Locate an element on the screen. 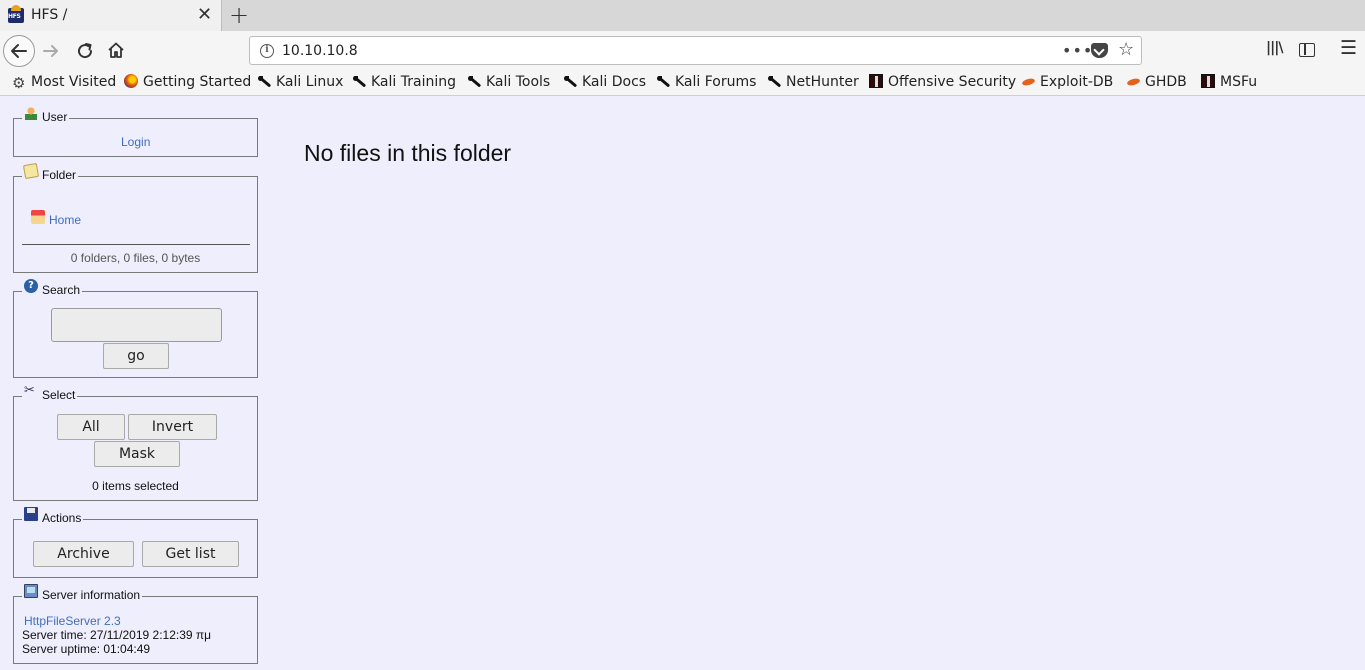 The height and width of the screenshot is (670, 1365). folder-panel: Folder Home 0 folders, 0 files, 0 bytes is located at coordinates (135, 217).